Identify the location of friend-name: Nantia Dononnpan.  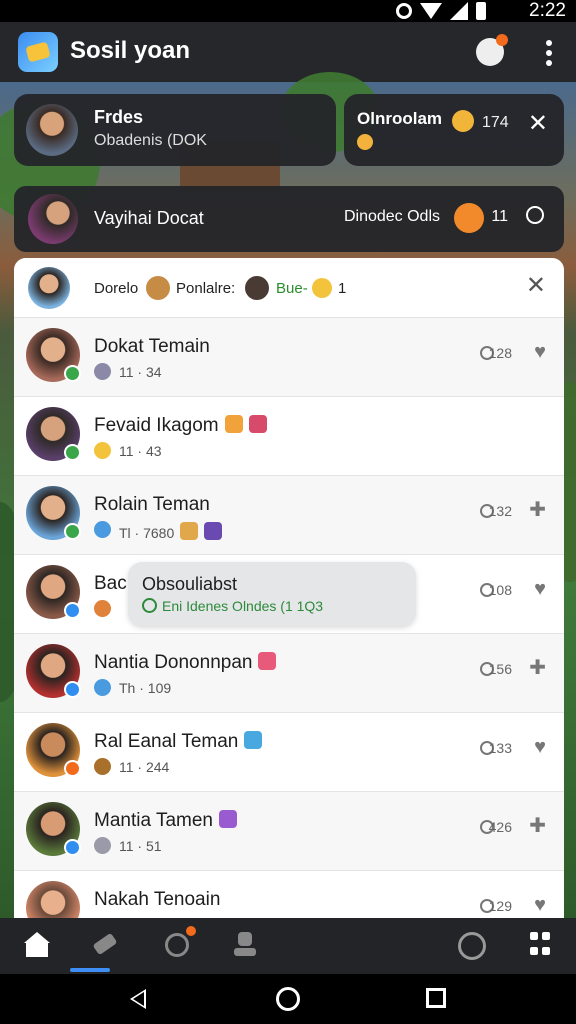
(185, 663).